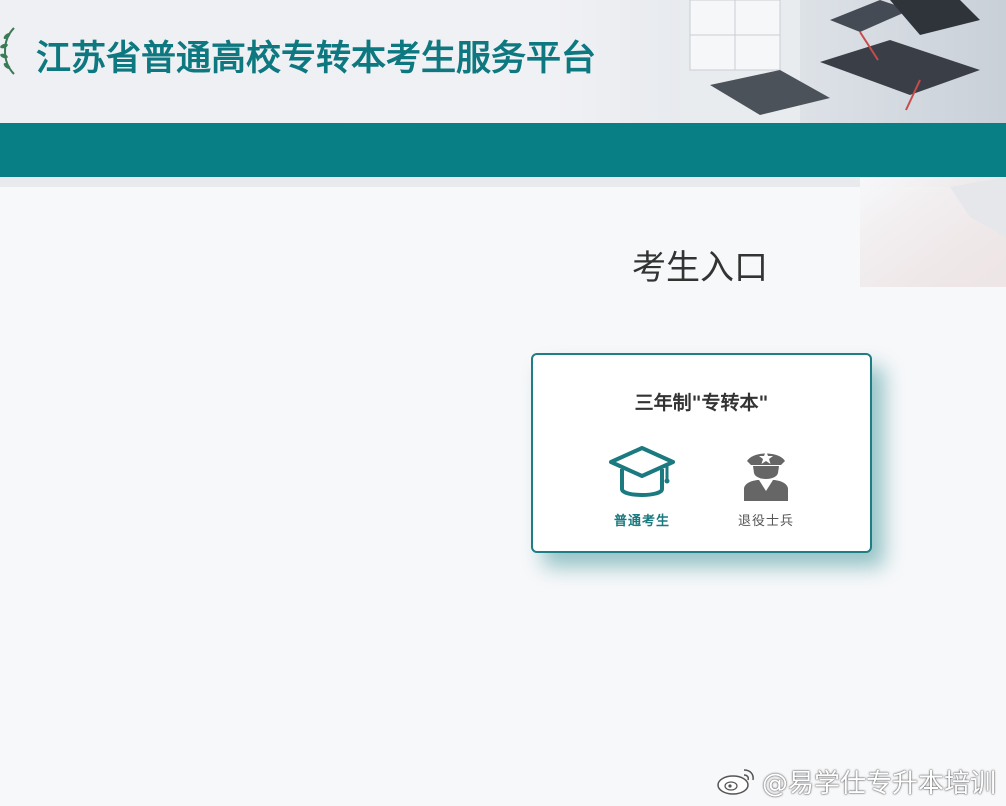 This screenshot has width=1006, height=806. I want to click on watermark-text: @易学仕专升本培训, so click(879, 783).